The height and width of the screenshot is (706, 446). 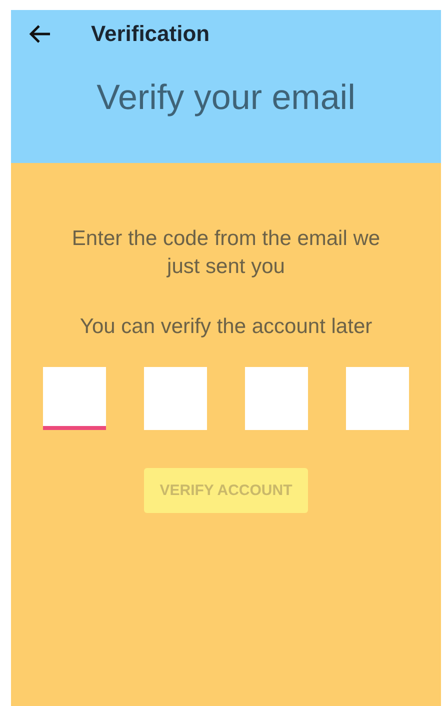 I want to click on code-digit-field, so click(x=74, y=398).